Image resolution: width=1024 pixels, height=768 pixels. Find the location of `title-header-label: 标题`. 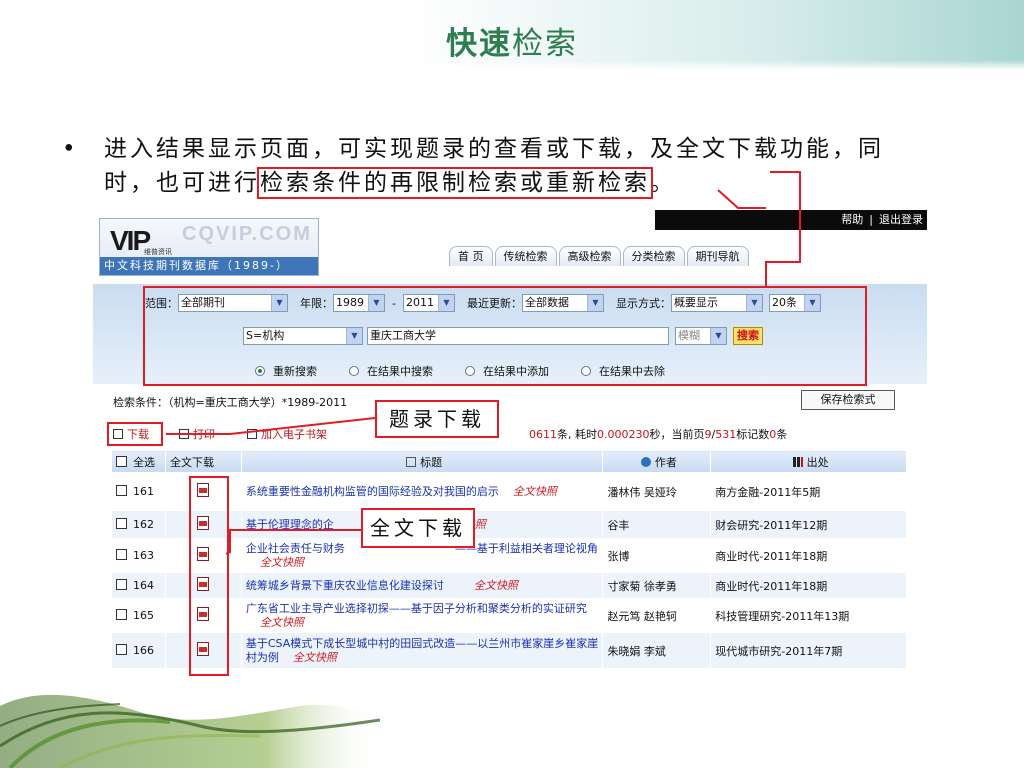

title-header-label: 标题 is located at coordinates (431, 462).